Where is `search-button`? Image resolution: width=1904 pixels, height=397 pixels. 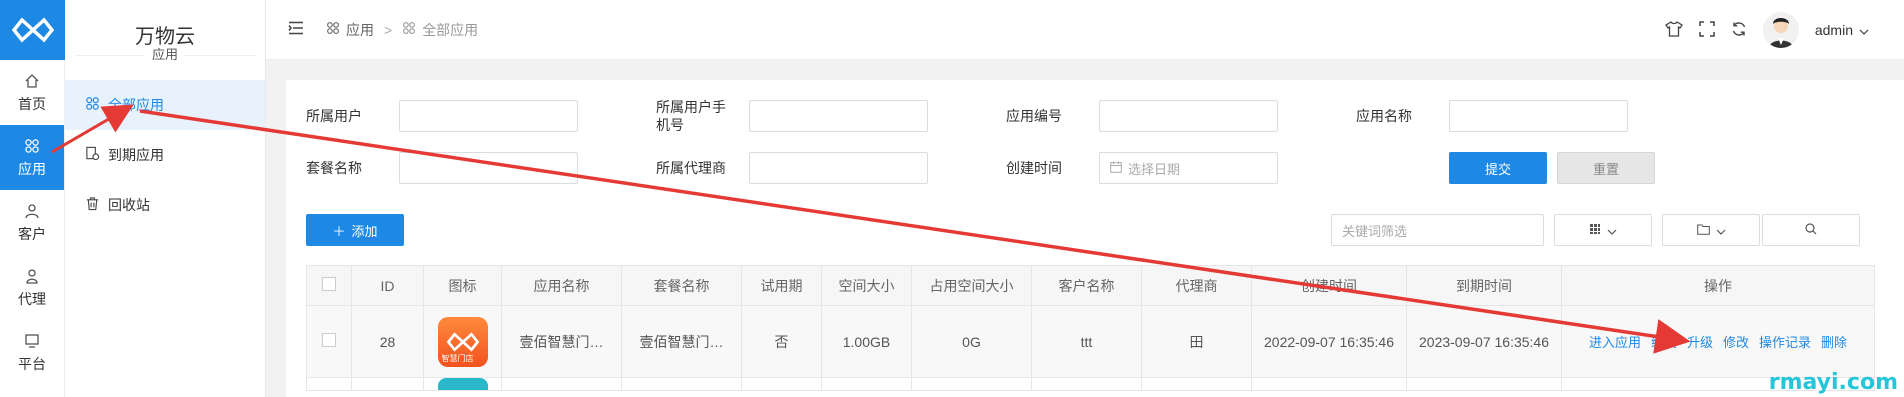 search-button is located at coordinates (1811, 230).